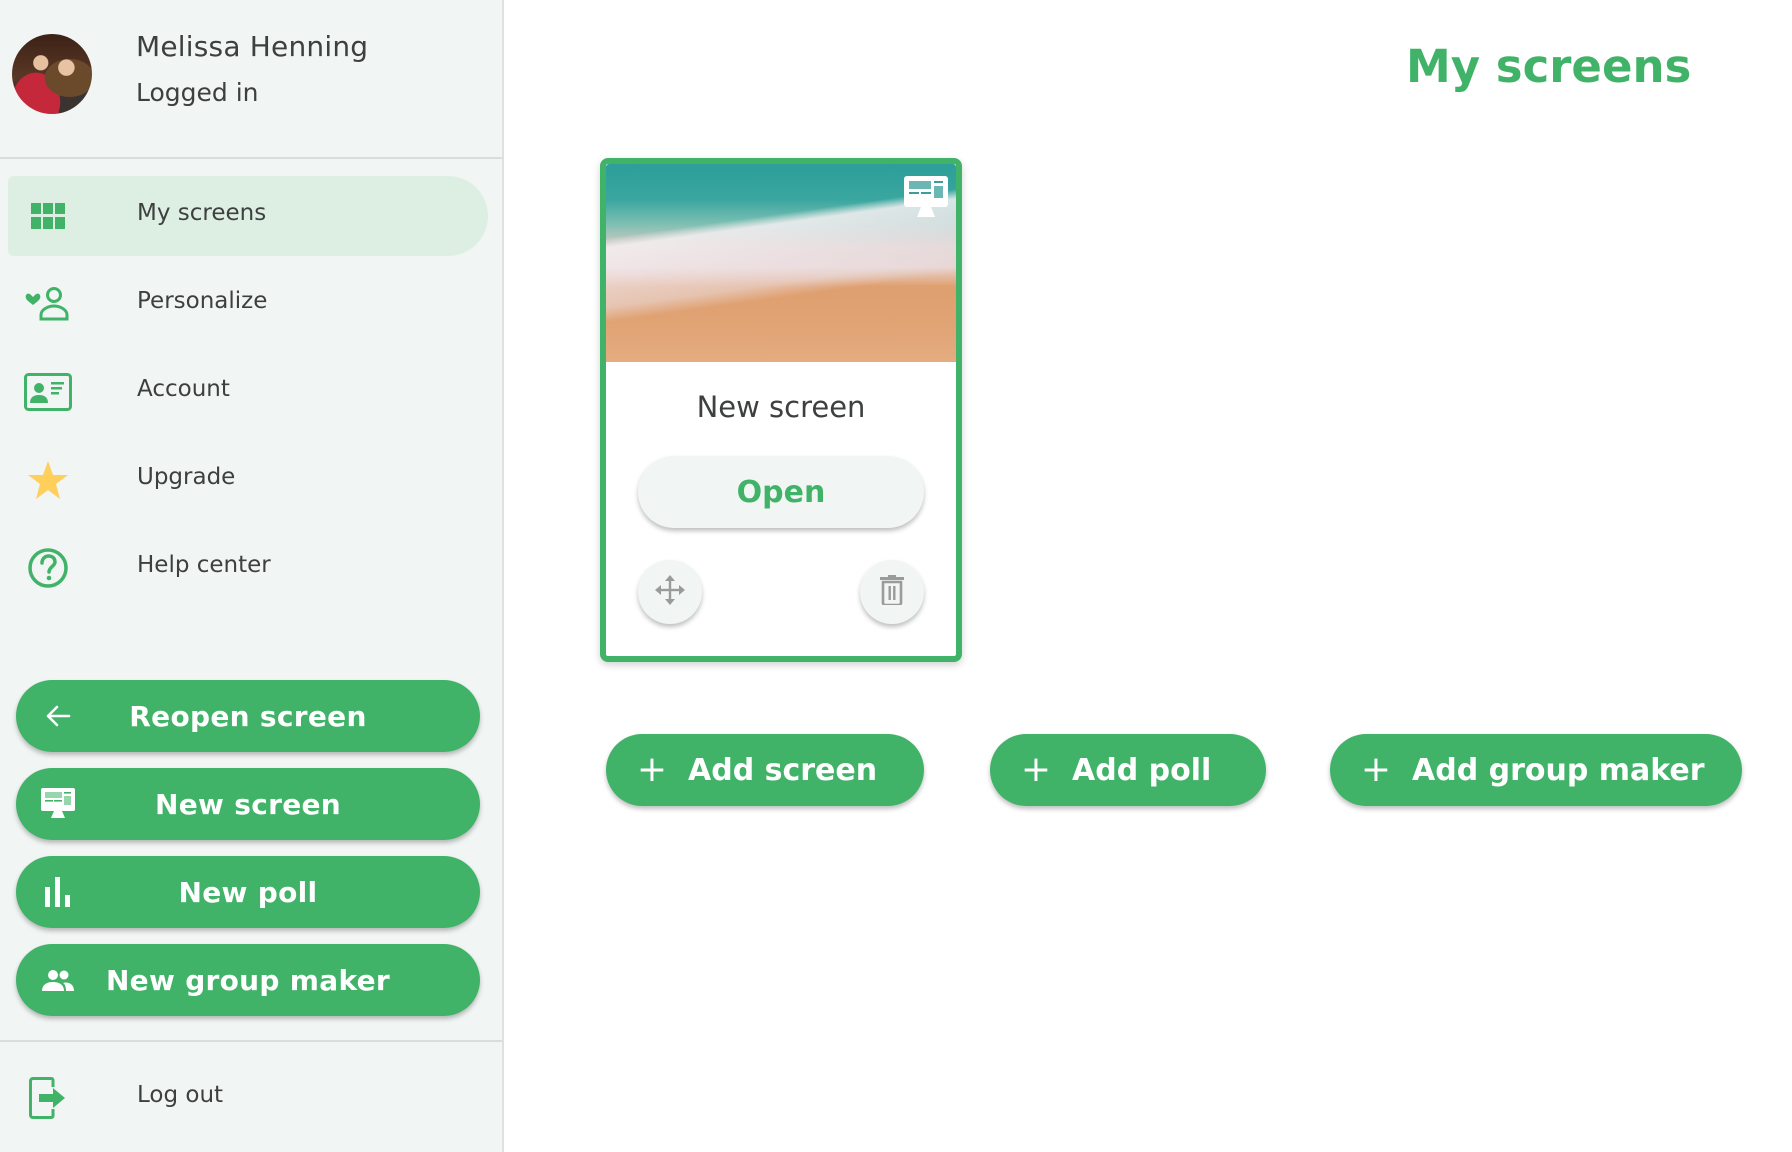 The image size is (1792, 1152). I want to click on add-poll-label: Add poll, so click(1142, 770).